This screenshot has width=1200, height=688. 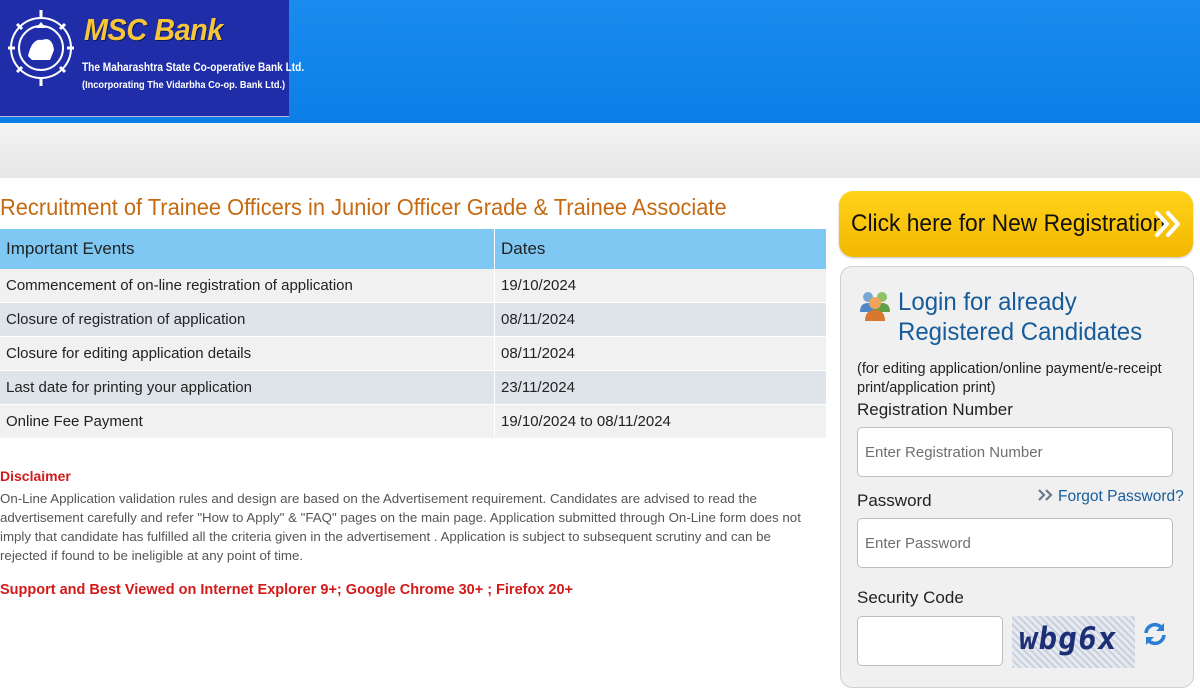 What do you see at coordinates (1015, 452) in the screenshot?
I see `registration-number-input` at bounding box center [1015, 452].